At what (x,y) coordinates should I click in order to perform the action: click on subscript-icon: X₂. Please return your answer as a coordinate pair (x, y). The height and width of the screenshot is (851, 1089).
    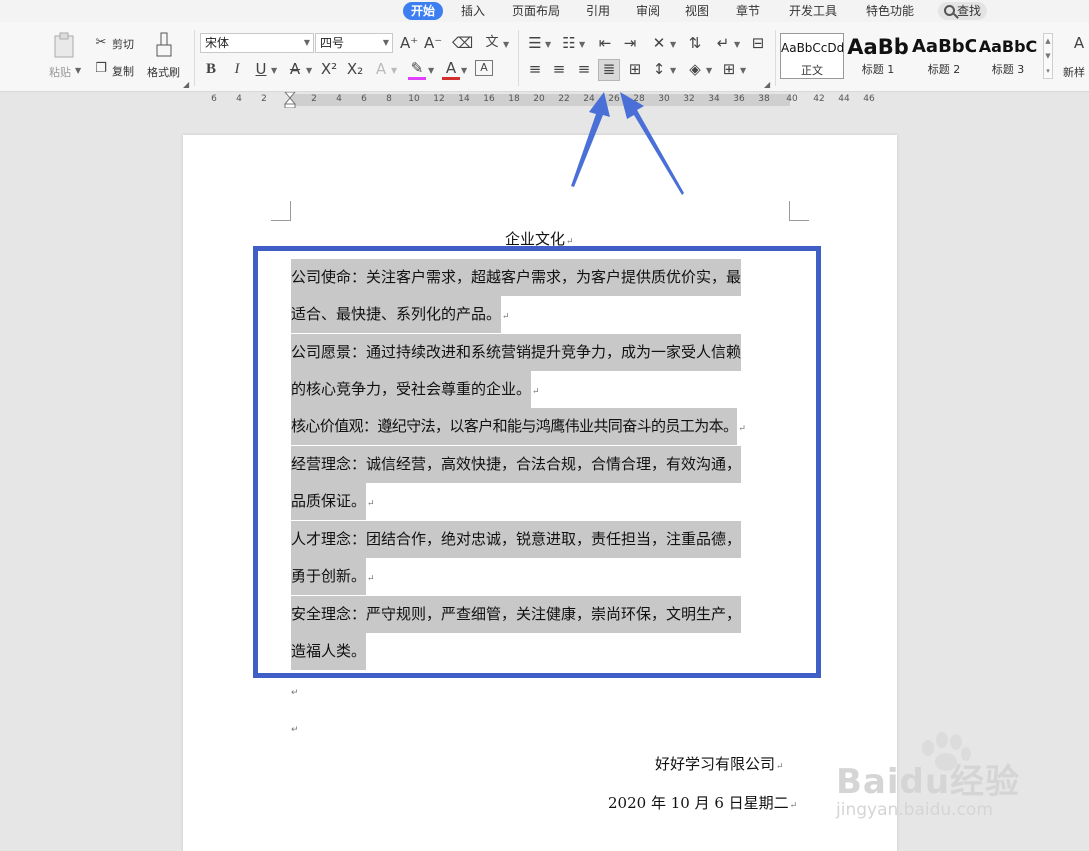
    Looking at the image, I should click on (355, 69).